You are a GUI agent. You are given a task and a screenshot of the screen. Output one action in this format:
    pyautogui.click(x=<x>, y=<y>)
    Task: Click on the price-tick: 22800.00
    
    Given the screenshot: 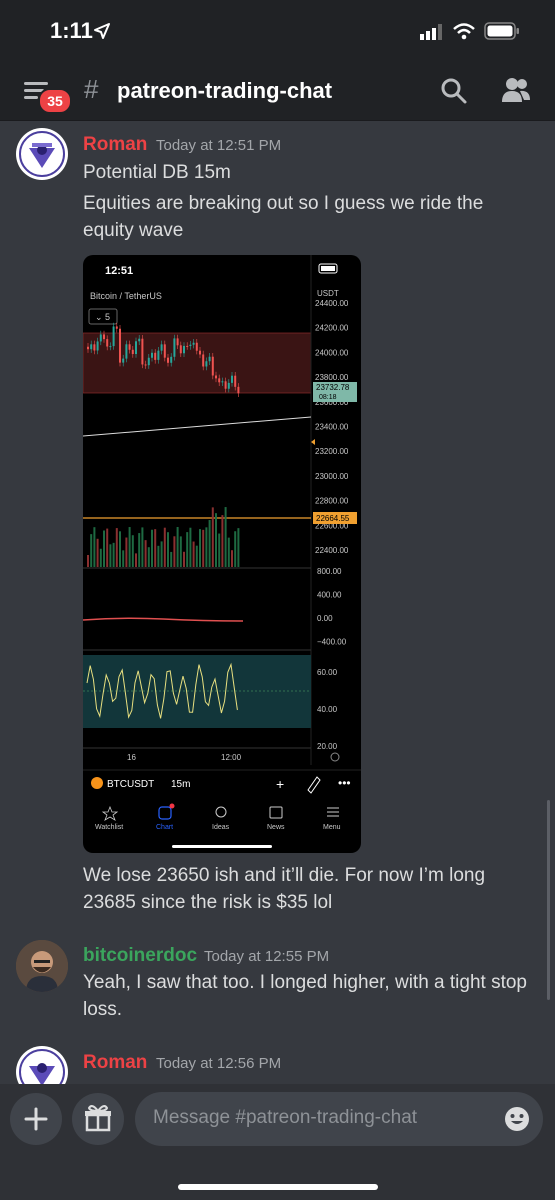 What is the action you would take?
    pyautogui.click(x=332, y=501)
    